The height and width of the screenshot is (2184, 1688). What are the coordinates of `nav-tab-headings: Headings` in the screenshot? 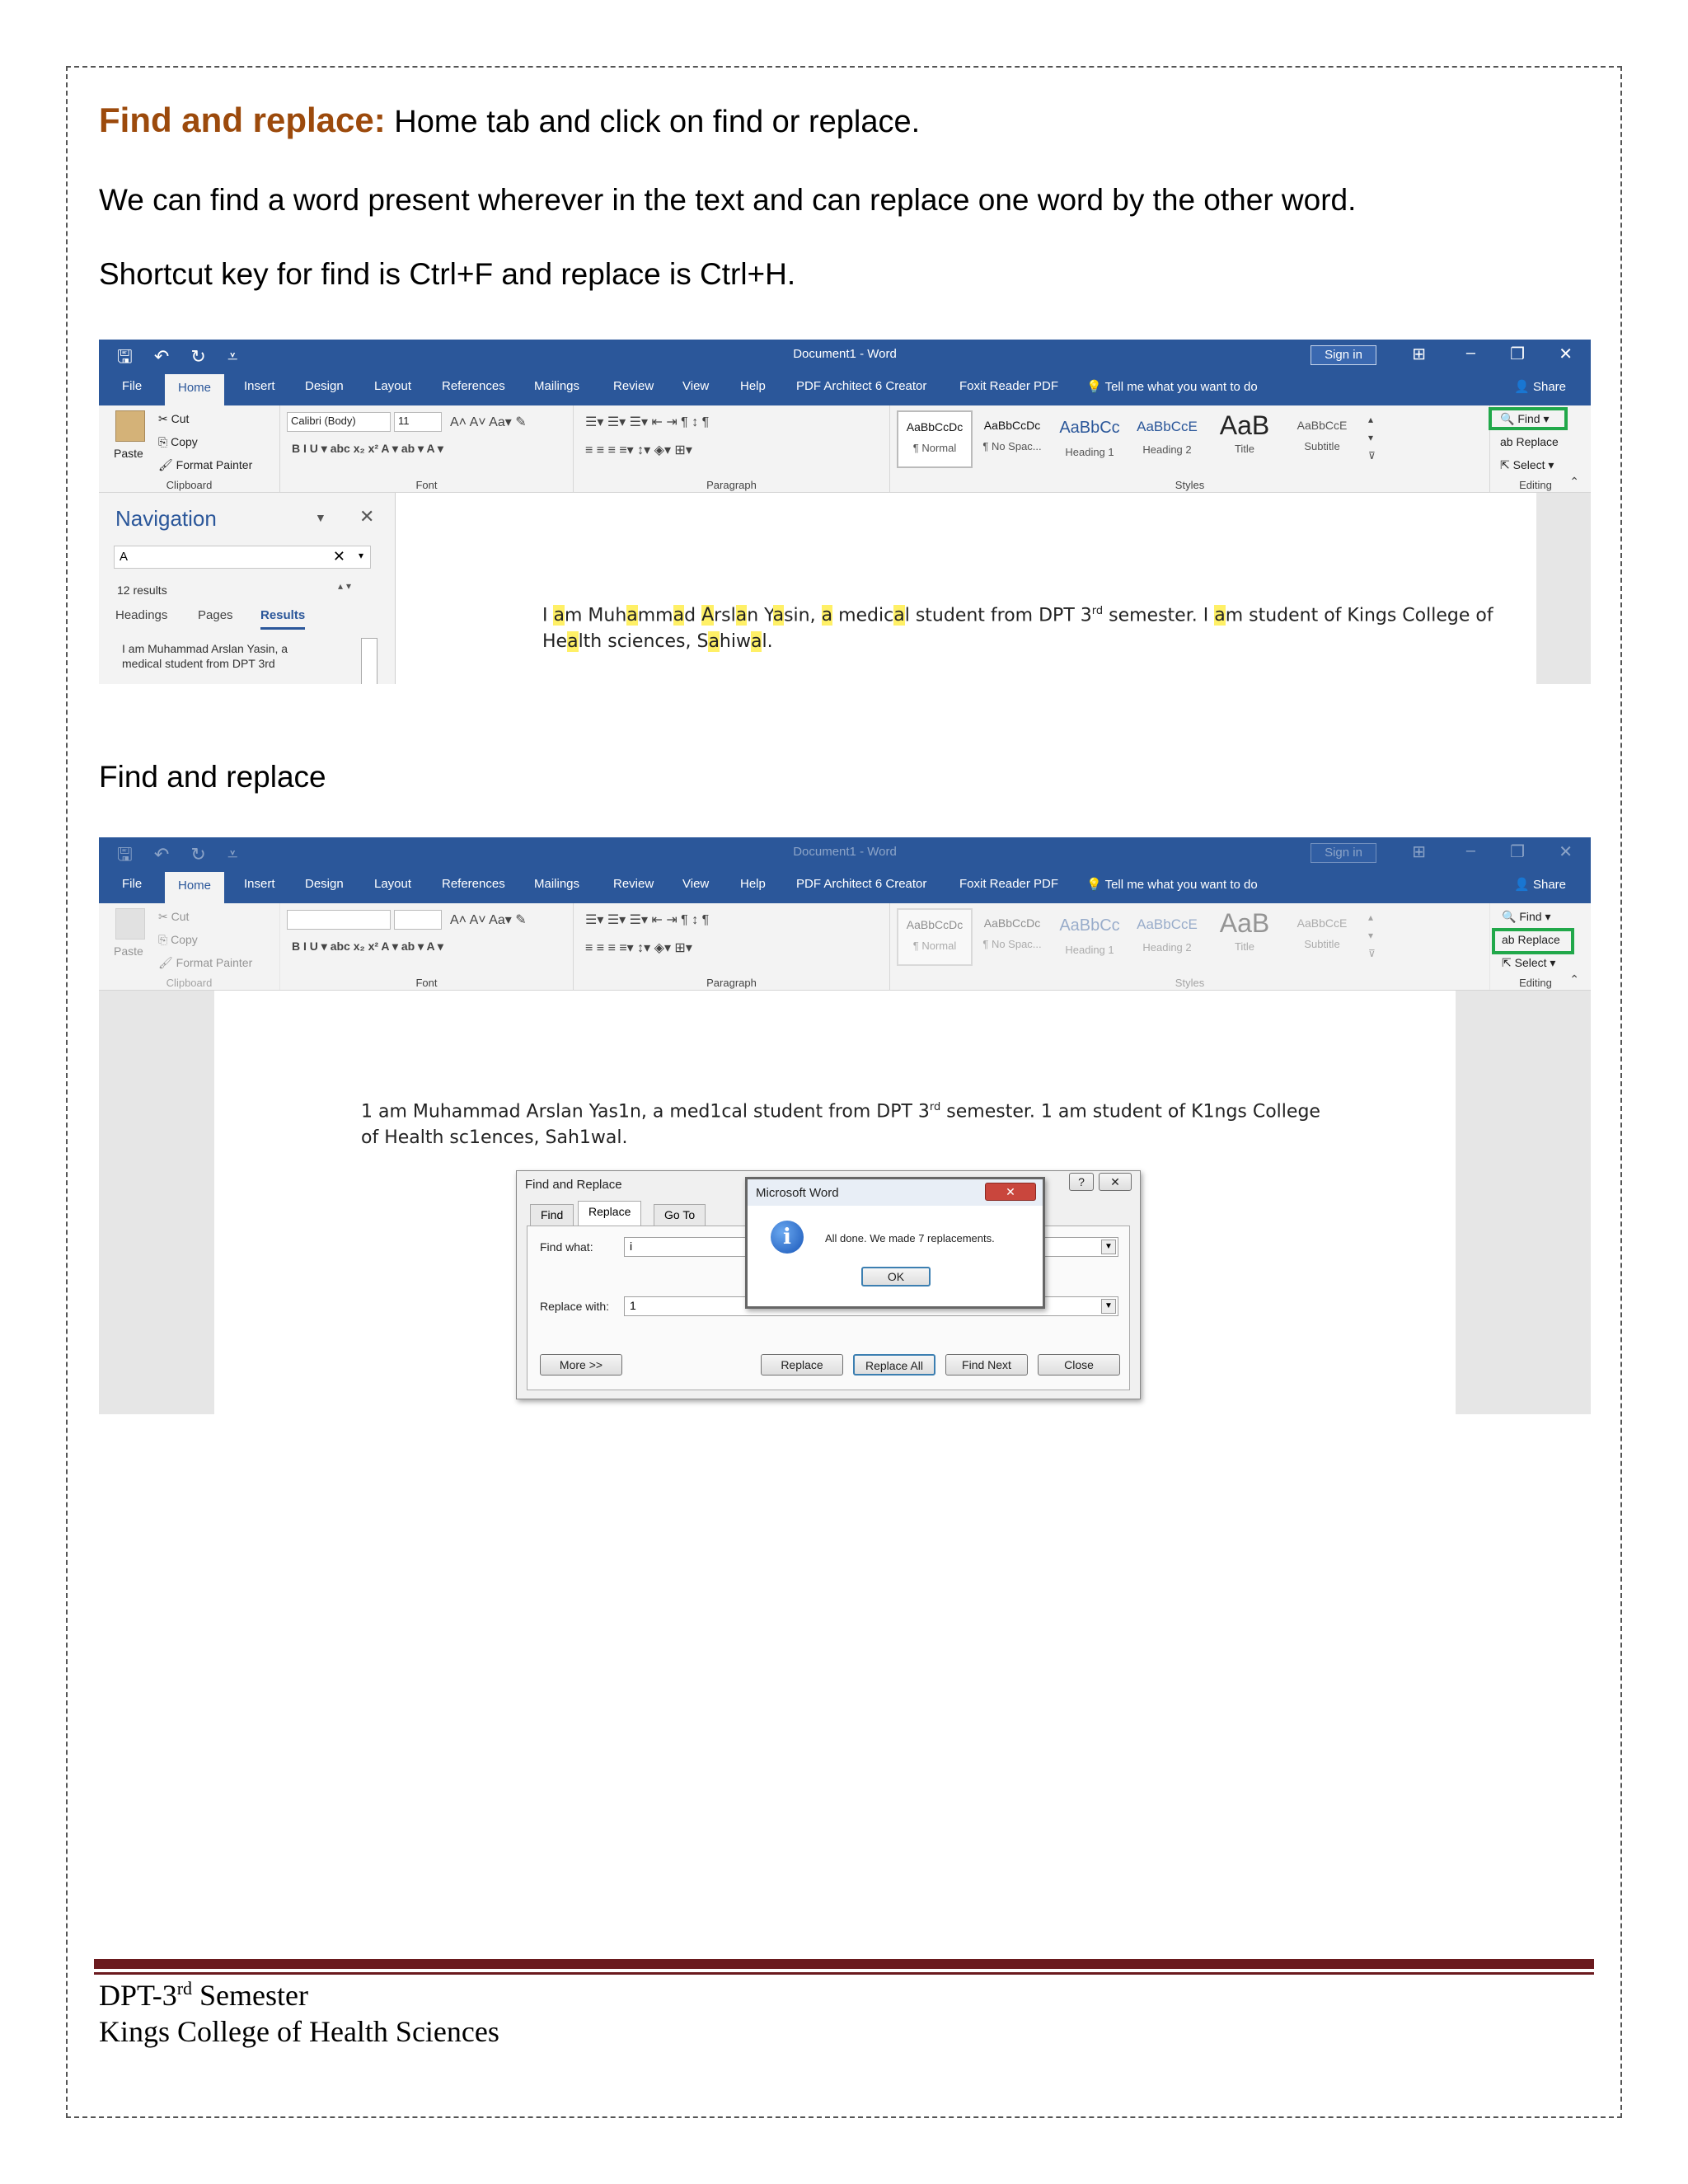 It's located at (141, 615).